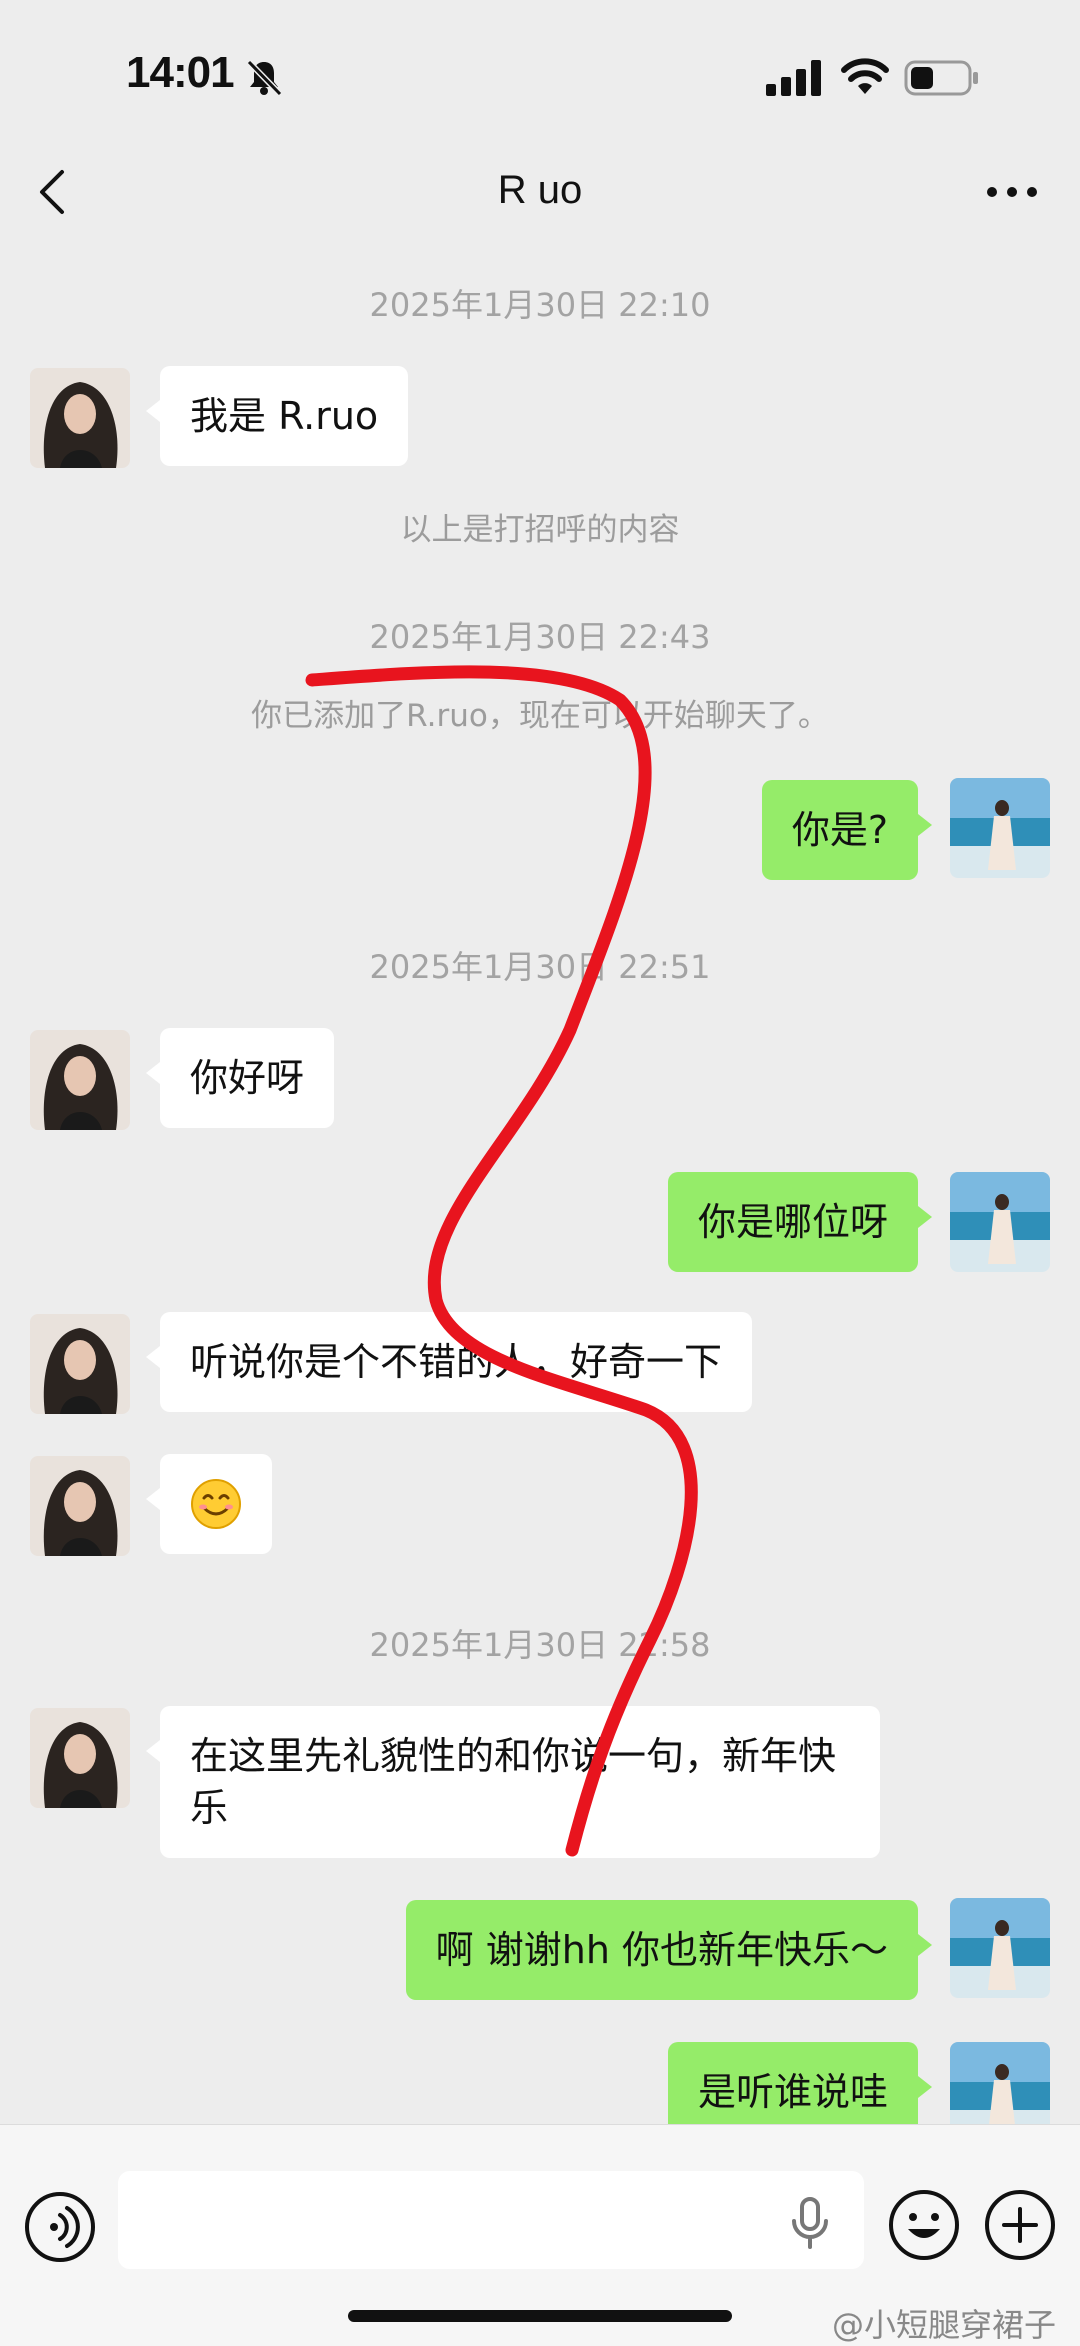 Image resolution: width=1080 pixels, height=2346 pixels. I want to click on more-options-icon, so click(1012, 192).